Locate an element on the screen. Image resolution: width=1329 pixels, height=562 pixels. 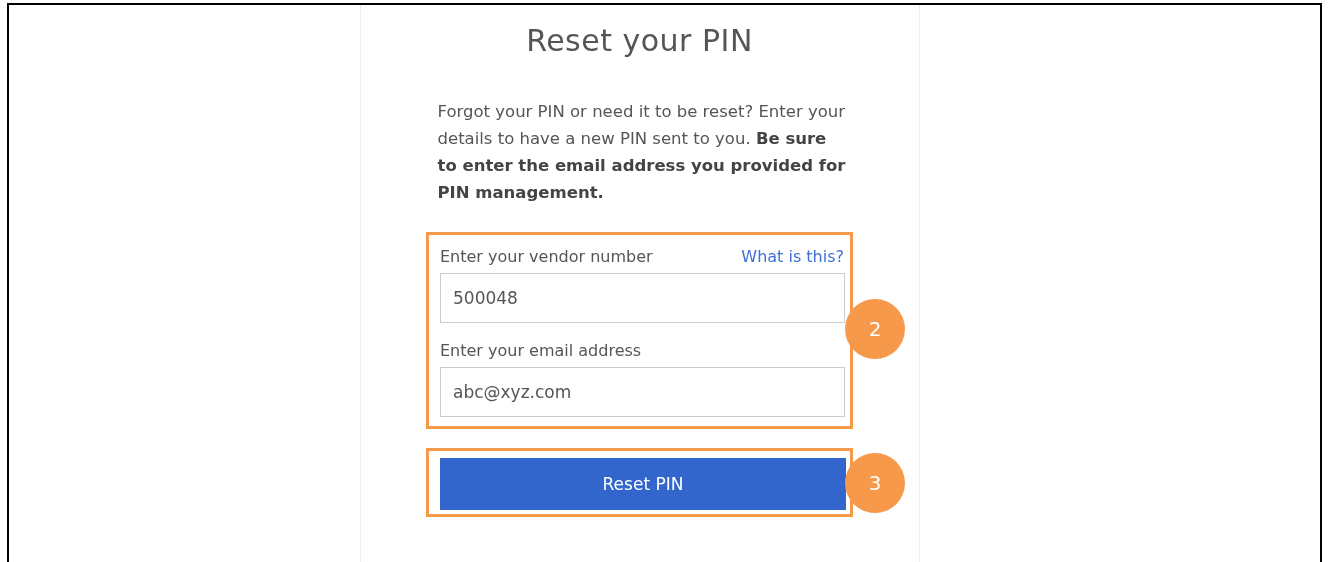
reset-button: Reset PIN is located at coordinates (643, 484).